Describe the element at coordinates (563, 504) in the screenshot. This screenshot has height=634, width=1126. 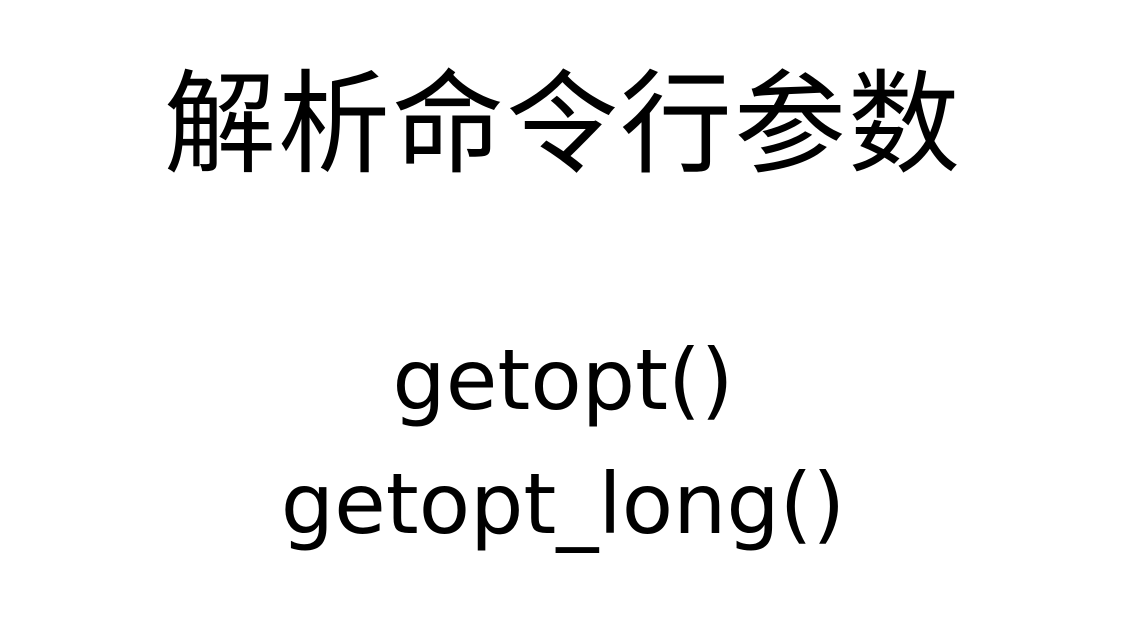
I see `function-name-getopt-long: getopt_long()` at that location.